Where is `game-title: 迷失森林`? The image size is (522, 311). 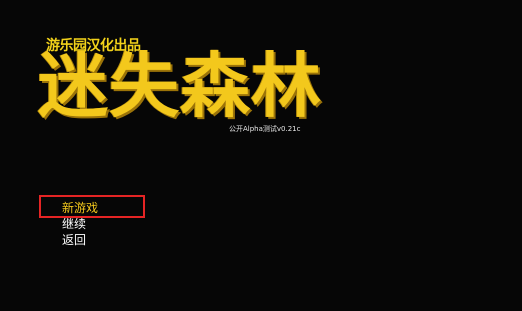
game-title: 迷失森林 is located at coordinates (180, 86).